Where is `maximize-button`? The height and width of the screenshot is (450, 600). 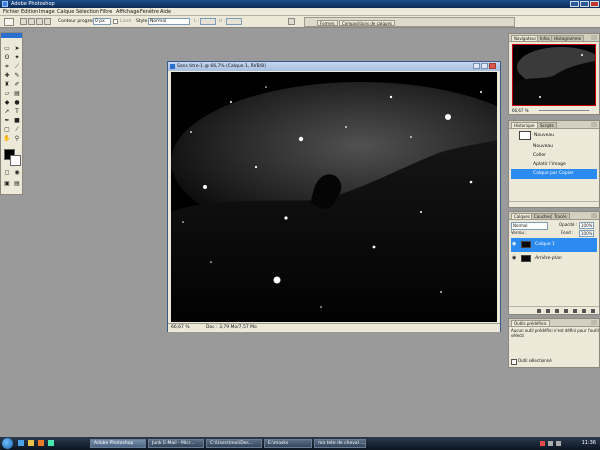
maximize-button is located at coordinates (584, 4).